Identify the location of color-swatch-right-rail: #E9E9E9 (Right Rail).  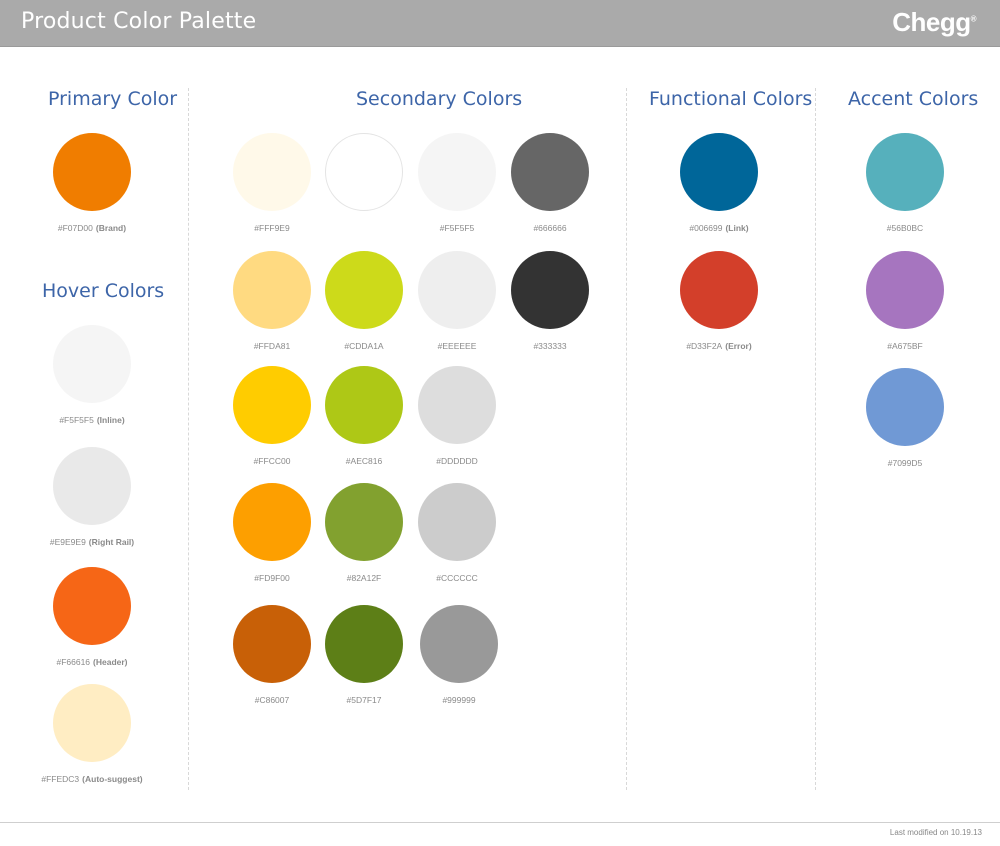
(92, 497).